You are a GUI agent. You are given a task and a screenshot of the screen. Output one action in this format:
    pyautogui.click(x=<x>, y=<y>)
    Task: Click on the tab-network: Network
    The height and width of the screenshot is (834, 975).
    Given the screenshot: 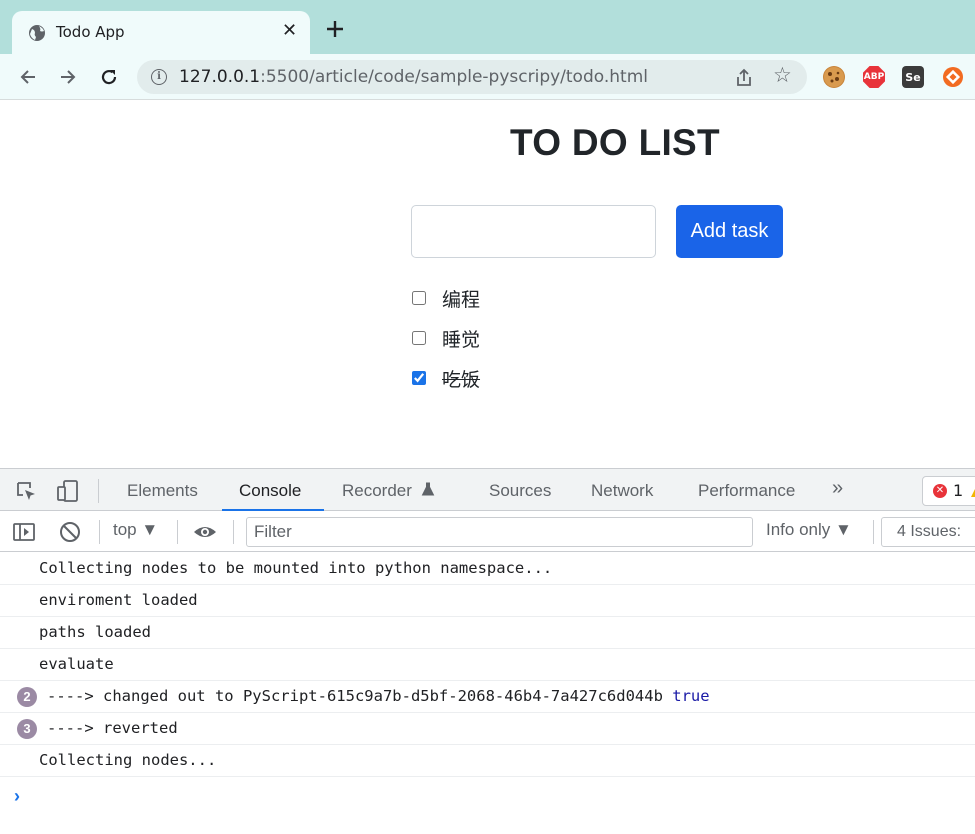 What is the action you would take?
    pyautogui.click(x=622, y=491)
    